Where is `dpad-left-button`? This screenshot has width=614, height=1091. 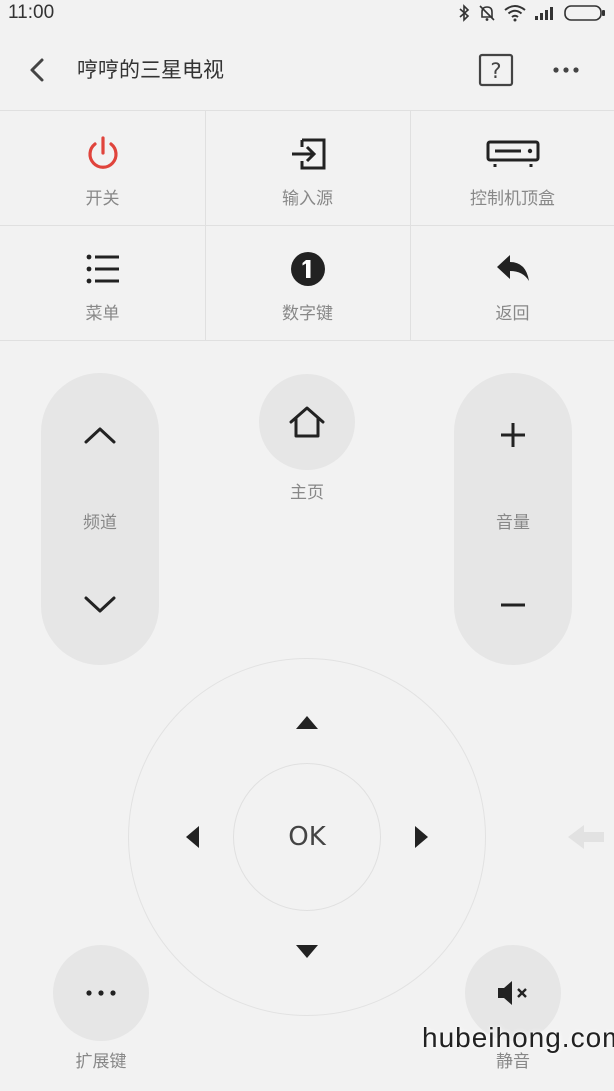
dpad-left-button is located at coordinates (192, 837).